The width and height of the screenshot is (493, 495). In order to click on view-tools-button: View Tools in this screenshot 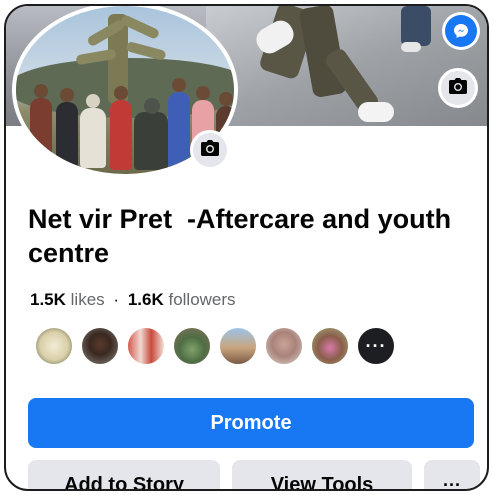, I will do `click(322, 474)`.